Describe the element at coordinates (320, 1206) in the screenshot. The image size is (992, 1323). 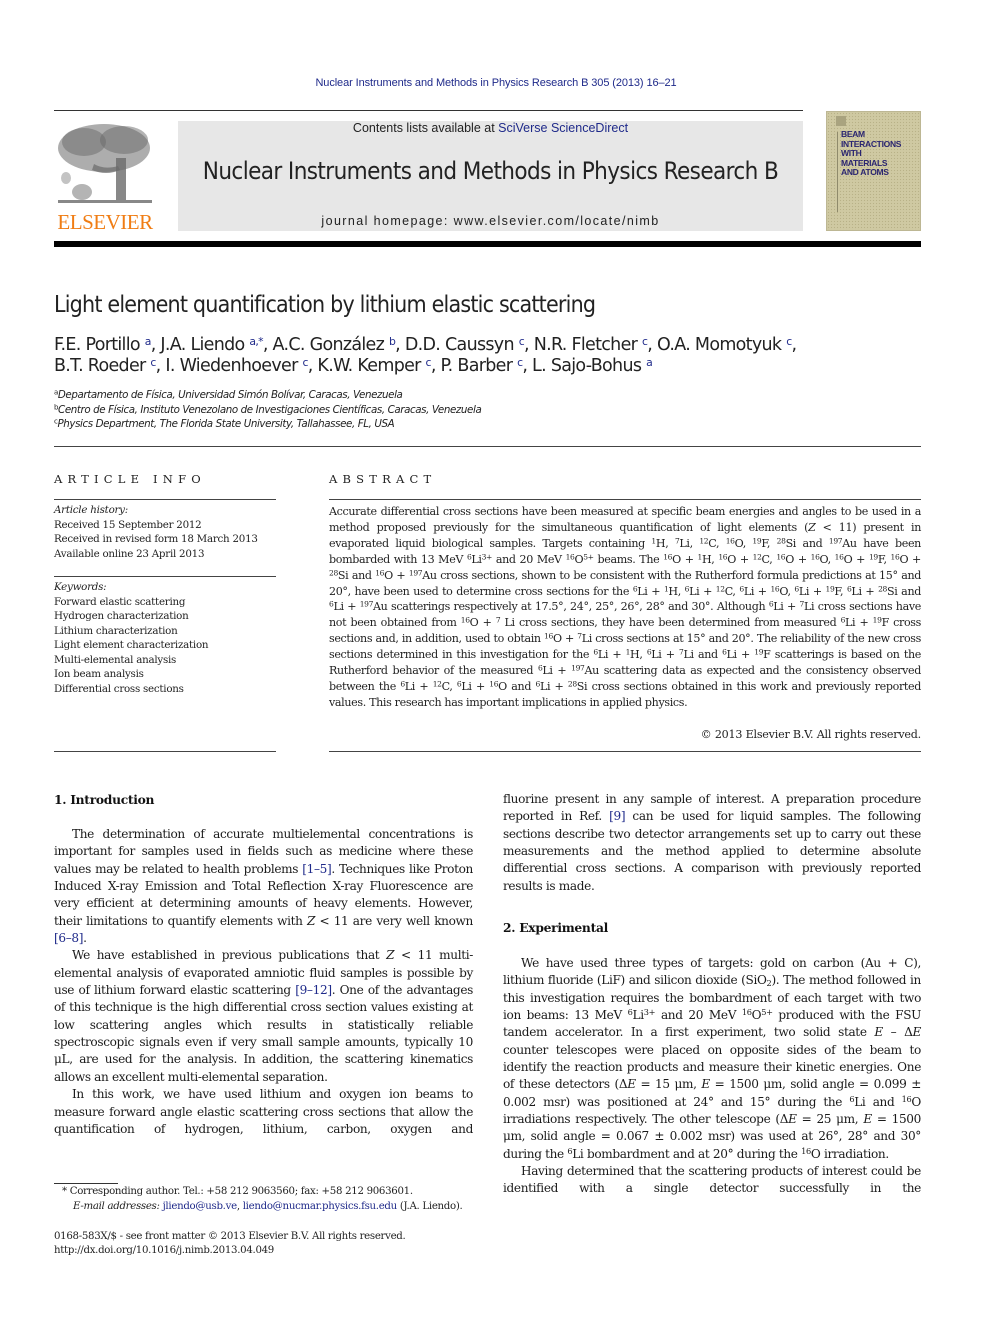
I see `email-link: liendo@nucmar.physics.fsu.edu` at that location.